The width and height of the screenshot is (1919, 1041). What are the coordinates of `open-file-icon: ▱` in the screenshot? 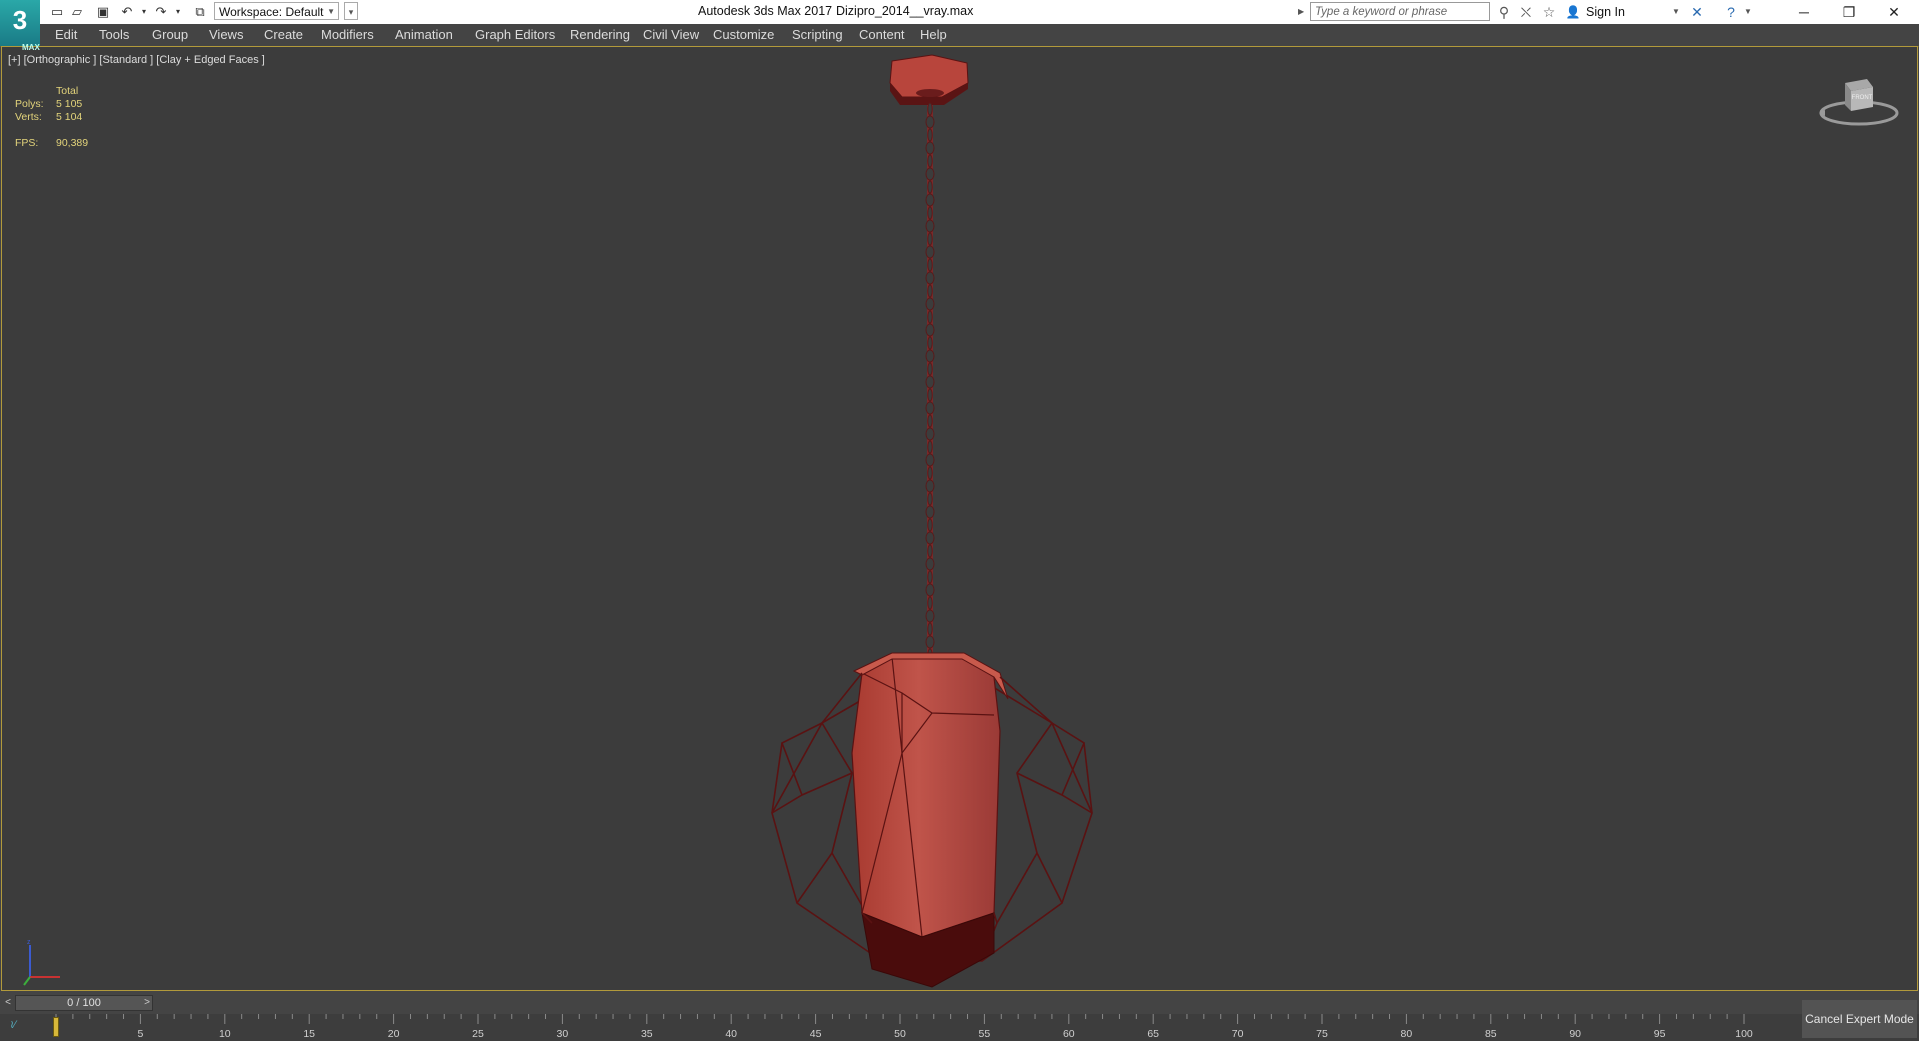 It's located at (77, 12).